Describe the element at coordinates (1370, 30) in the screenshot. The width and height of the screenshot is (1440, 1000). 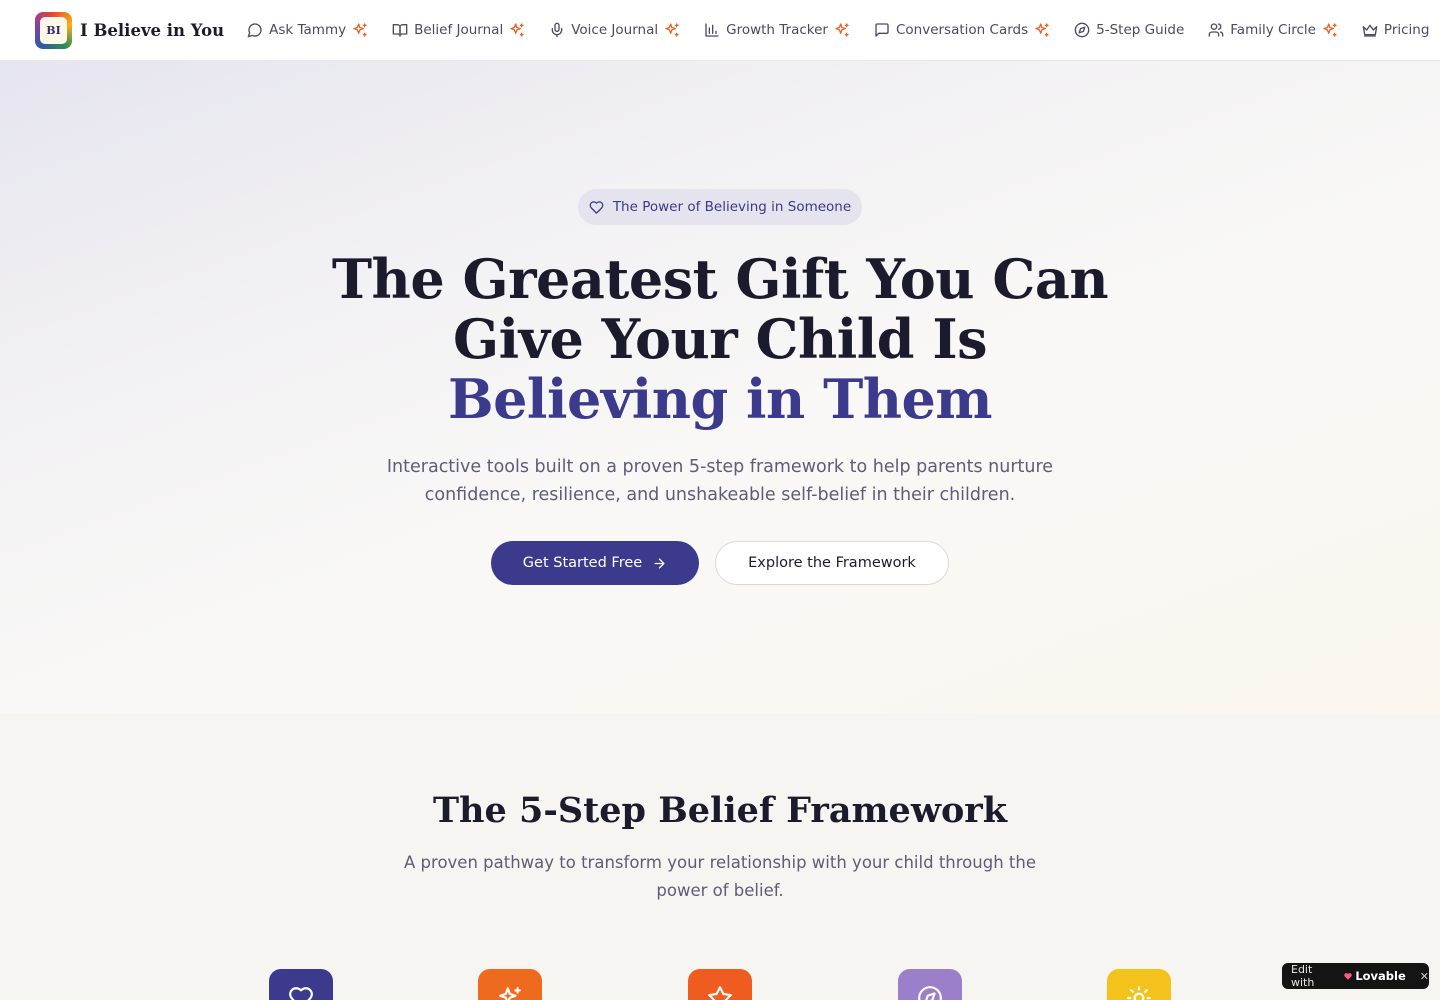
I see `crown-icon` at that location.